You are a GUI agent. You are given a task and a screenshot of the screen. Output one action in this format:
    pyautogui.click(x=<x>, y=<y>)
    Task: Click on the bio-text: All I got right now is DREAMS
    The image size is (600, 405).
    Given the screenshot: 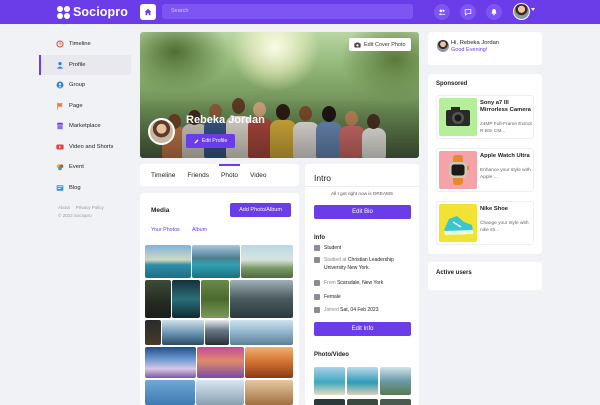 What is the action you would take?
    pyautogui.click(x=362, y=193)
    